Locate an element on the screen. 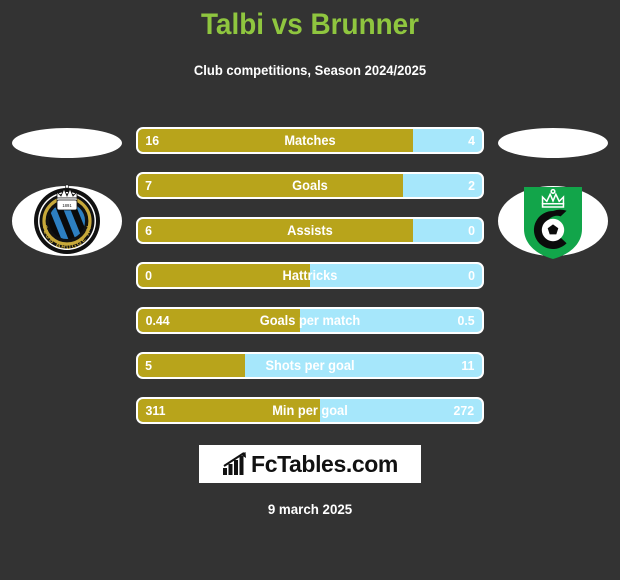 The image size is (620, 580). bar-text: 6 Assists 0 is located at coordinates (310, 230).